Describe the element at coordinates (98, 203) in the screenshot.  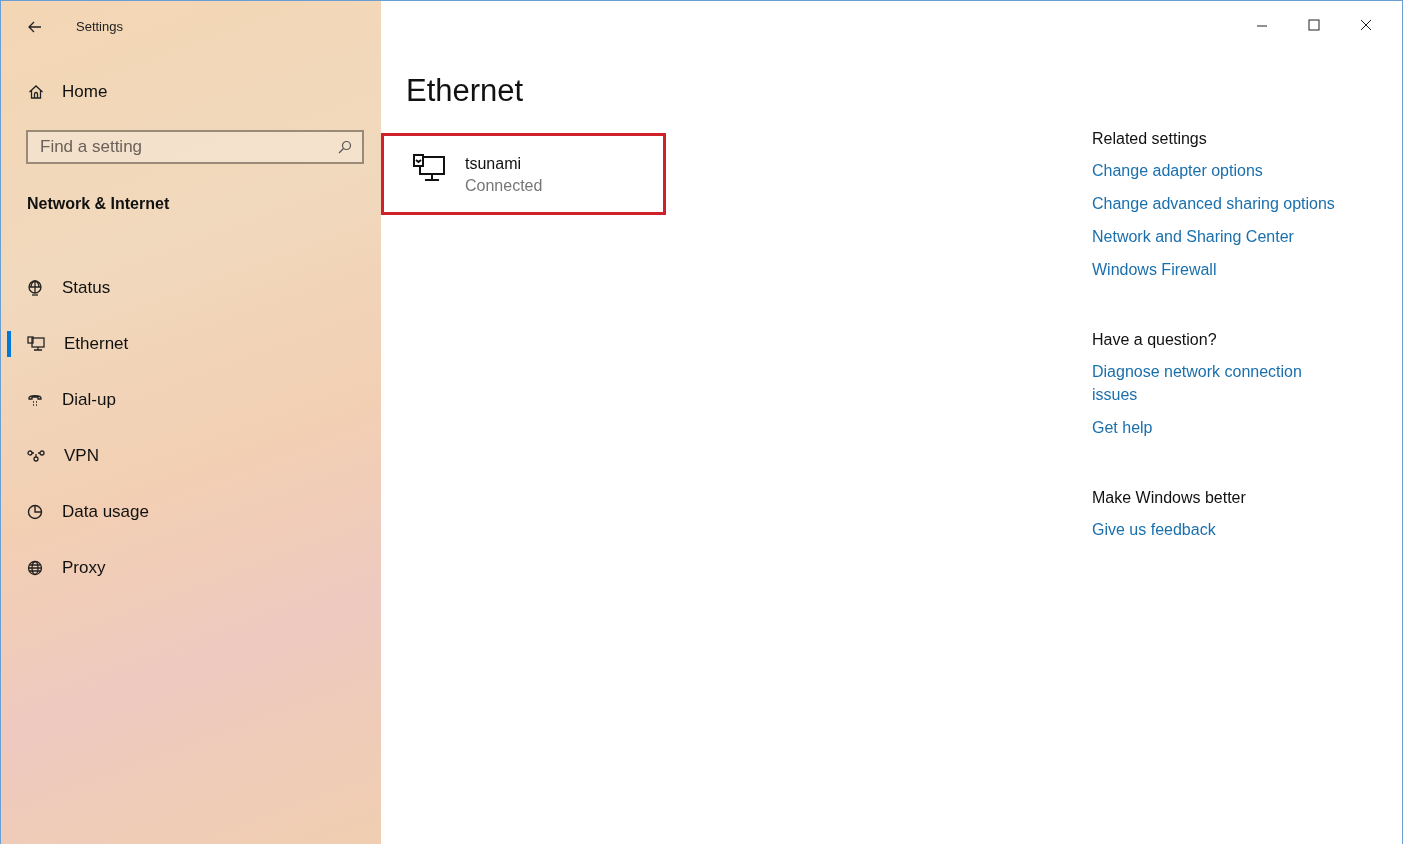
I see `section-heading: Network & Internet` at that location.